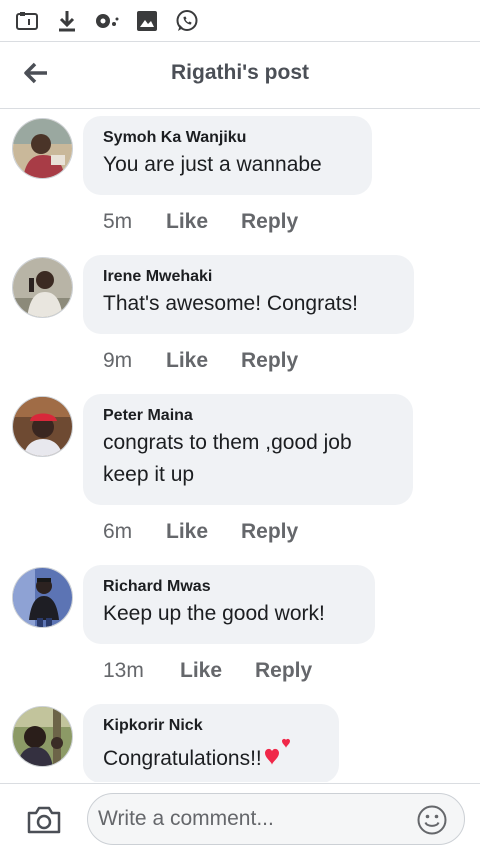 The height and width of the screenshot is (854, 480). What do you see at coordinates (211, 726) in the screenshot?
I see `comment-author: Kipkorir Nick` at bounding box center [211, 726].